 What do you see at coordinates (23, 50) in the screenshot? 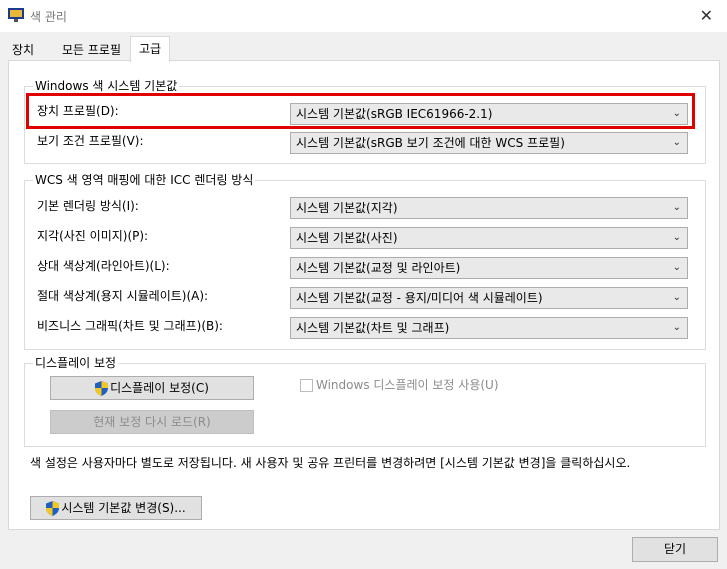
I see `tab-devices: 장치` at bounding box center [23, 50].